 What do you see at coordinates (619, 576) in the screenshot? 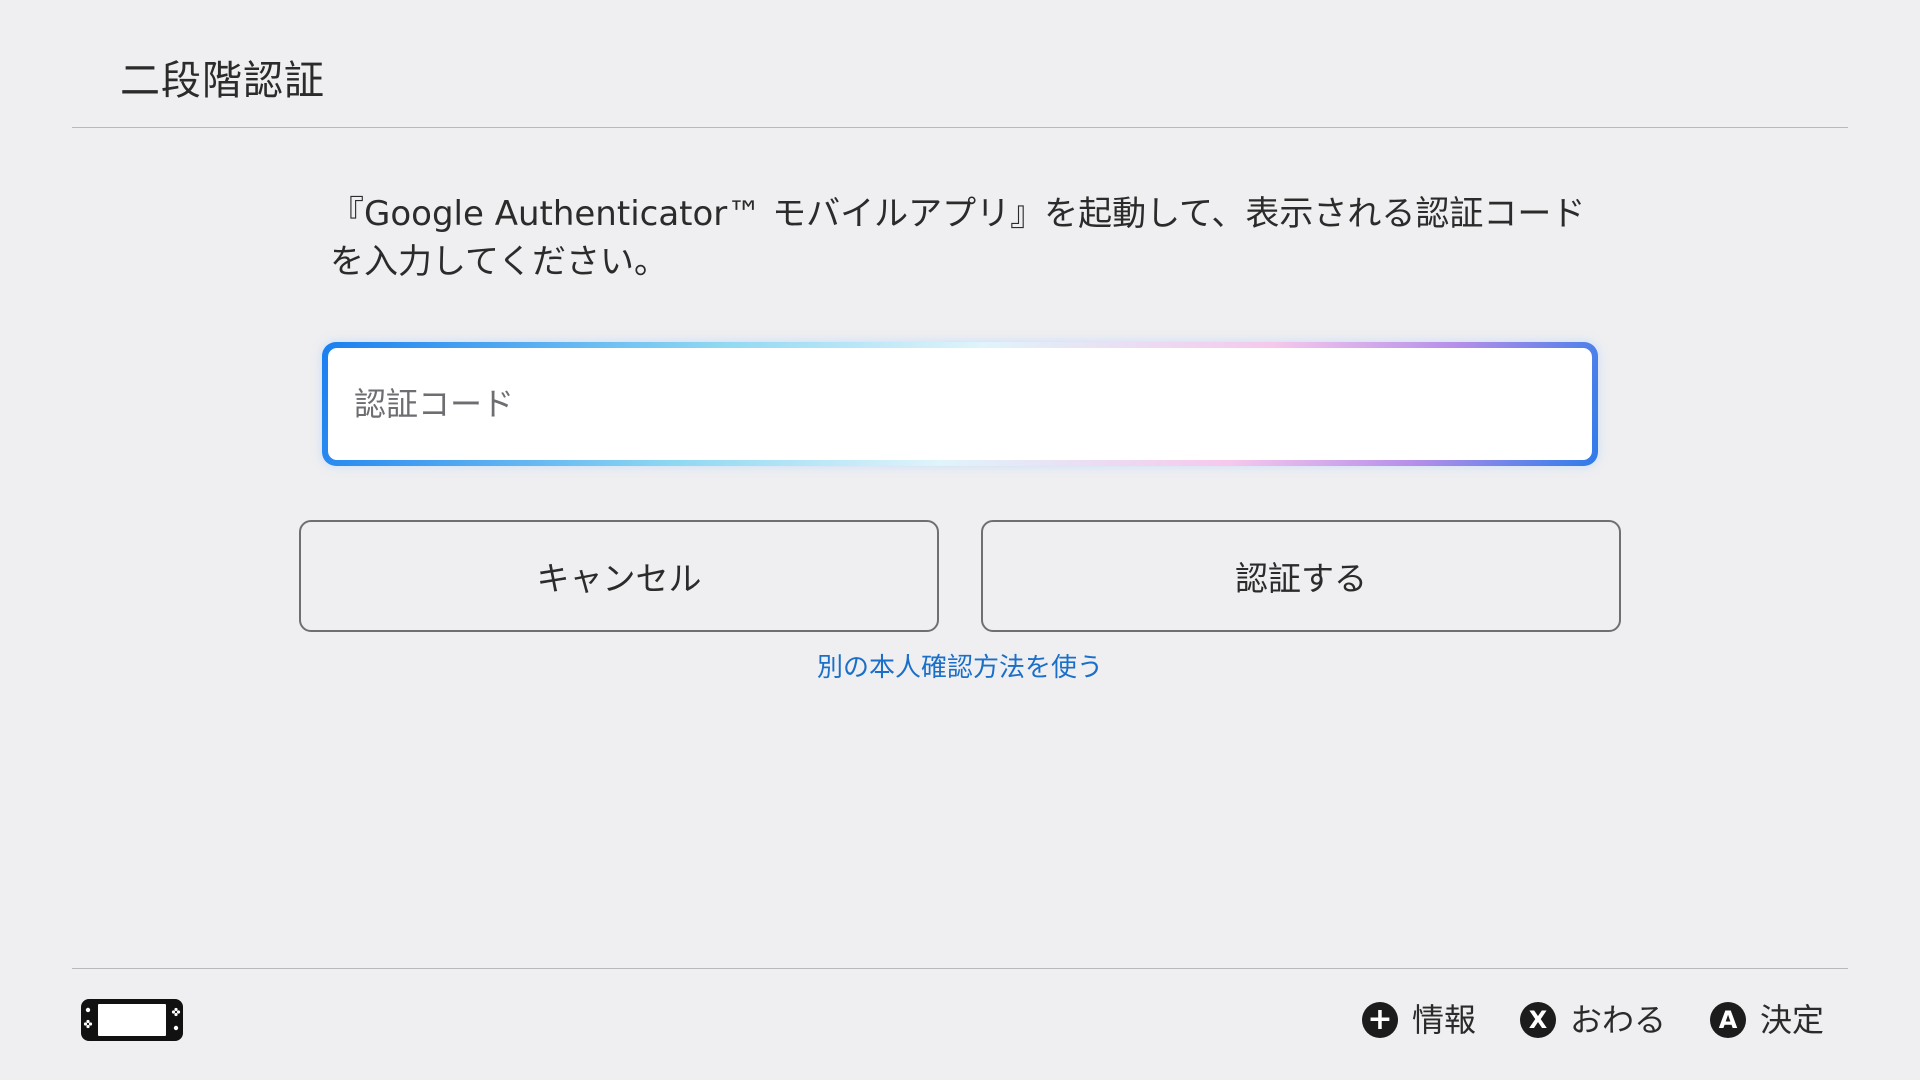
I see `cancel-button: キャンセル` at bounding box center [619, 576].